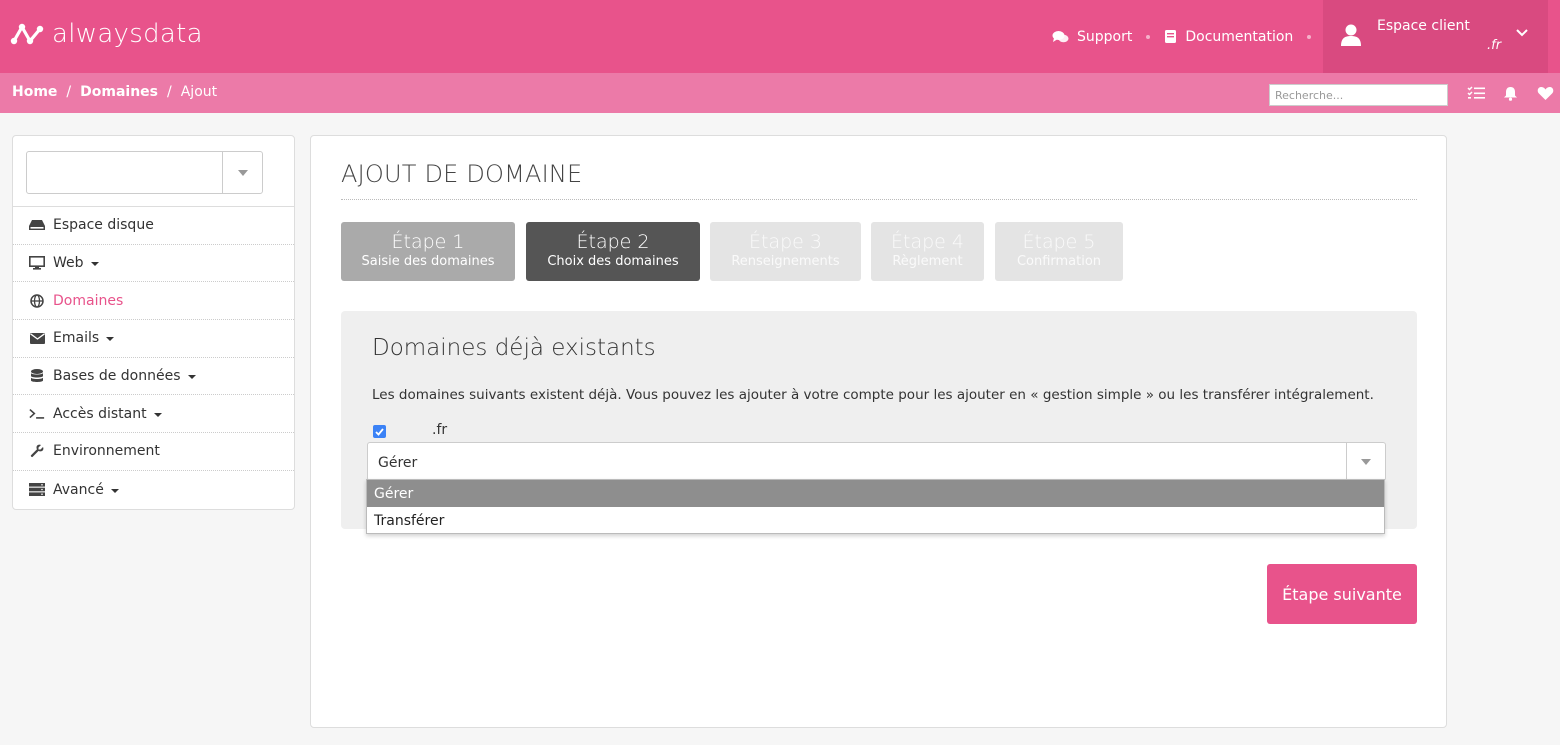 This screenshot has width=1560, height=745. I want to click on support-link: Support, so click(1092, 37).